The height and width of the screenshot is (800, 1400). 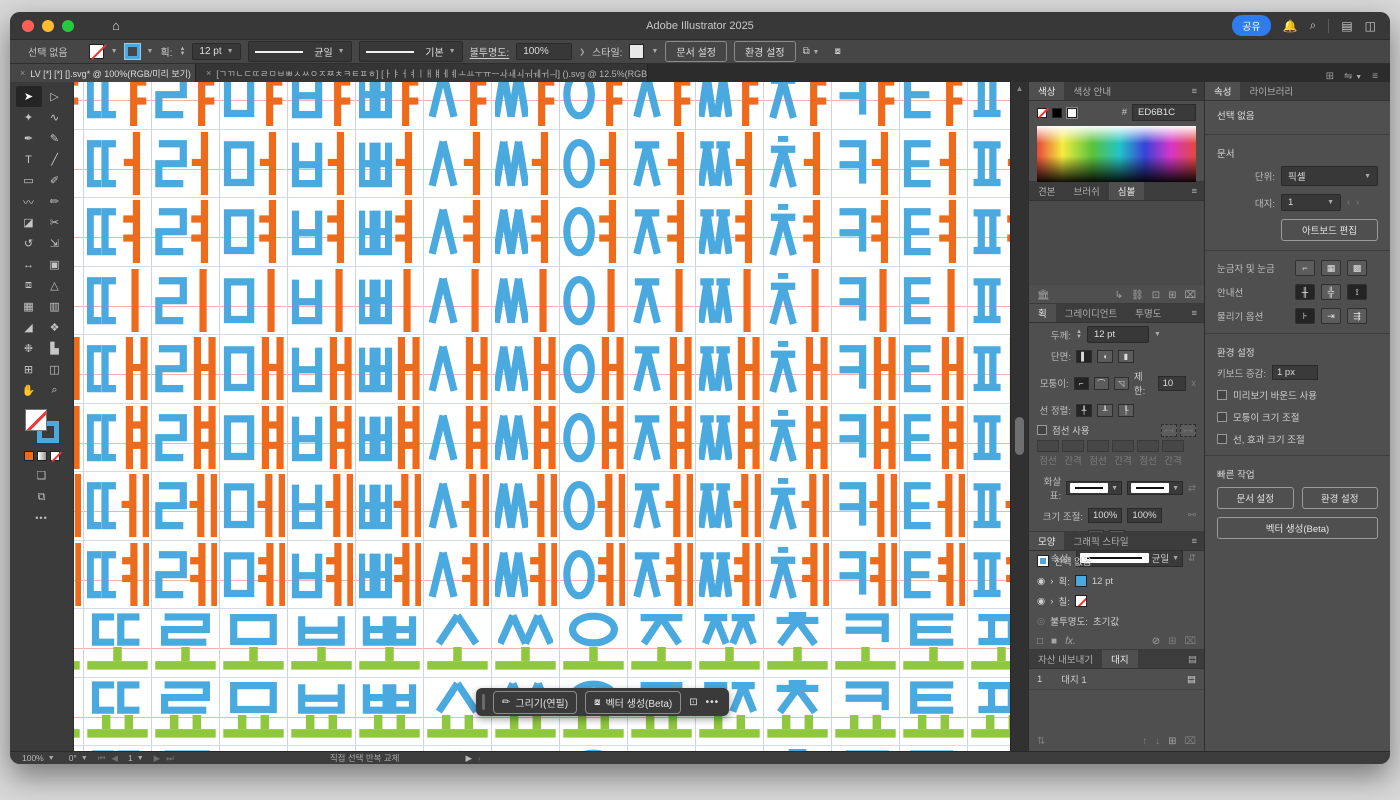 What do you see at coordinates (696, 51) in the screenshot?
I see `document-setup-button: 문서 설정` at bounding box center [696, 51].